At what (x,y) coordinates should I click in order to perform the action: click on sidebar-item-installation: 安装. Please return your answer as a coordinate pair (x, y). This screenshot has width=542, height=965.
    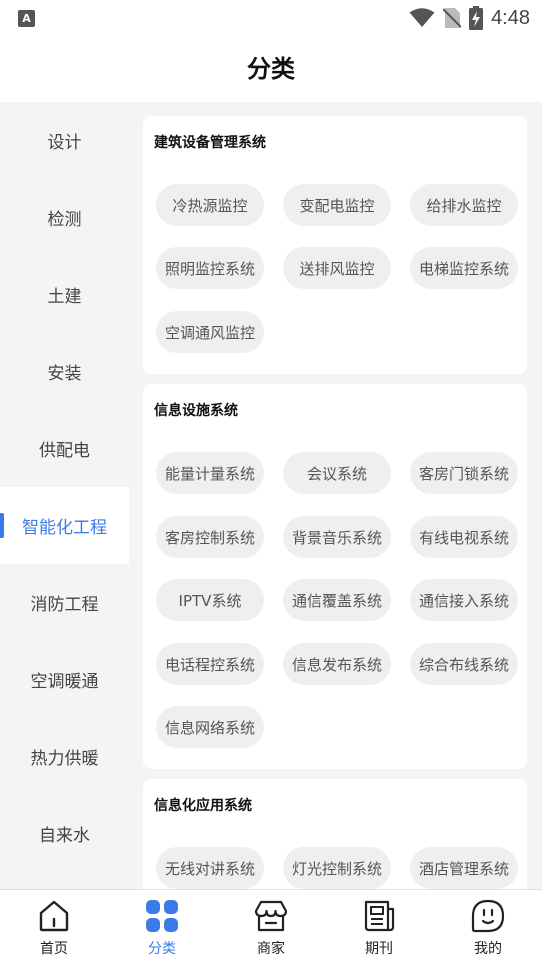
    Looking at the image, I should click on (64, 371).